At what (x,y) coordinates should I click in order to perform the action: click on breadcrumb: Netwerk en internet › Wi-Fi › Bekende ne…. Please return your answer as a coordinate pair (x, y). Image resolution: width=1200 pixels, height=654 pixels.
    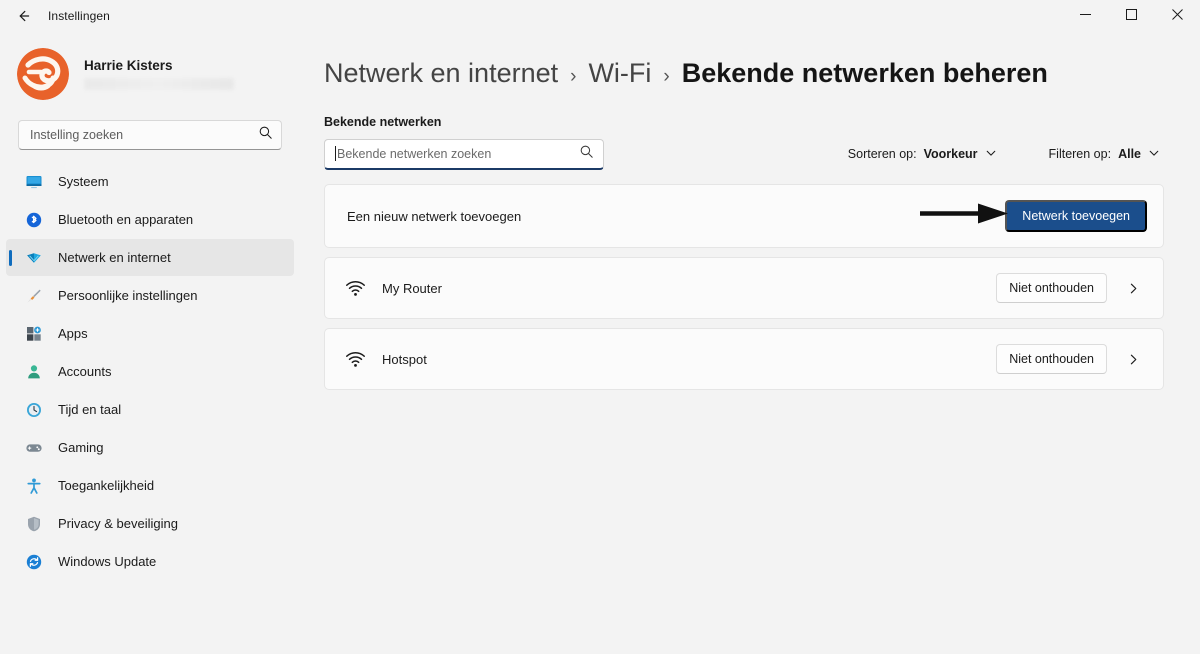
    Looking at the image, I should click on (744, 73).